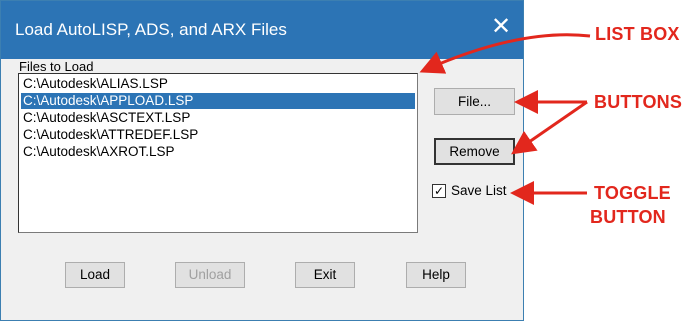 The height and width of the screenshot is (321, 699). I want to click on annotation-list-box: LIST BOX, so click(637, 34).